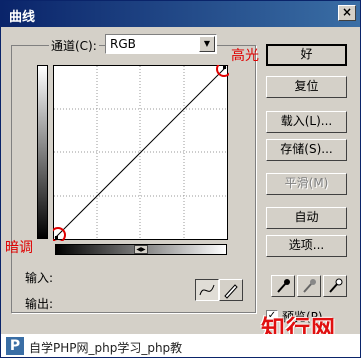 This screenshot has height=358, width=361. What do you see at coordinates (22, 17) in the screenshot?
I see `window-title: 曲线` at bounding box center [22, 17].